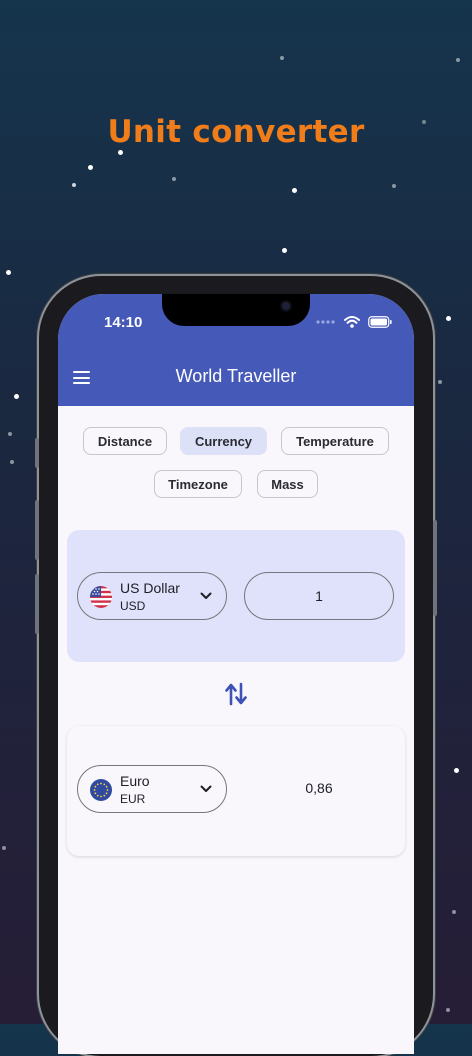 The width and height of the screenshot is (472, 1056). What do you see at coordinates (123, 322) in the screenshot?
I see `status-time: 14:10` at bounding box center [123, 322].